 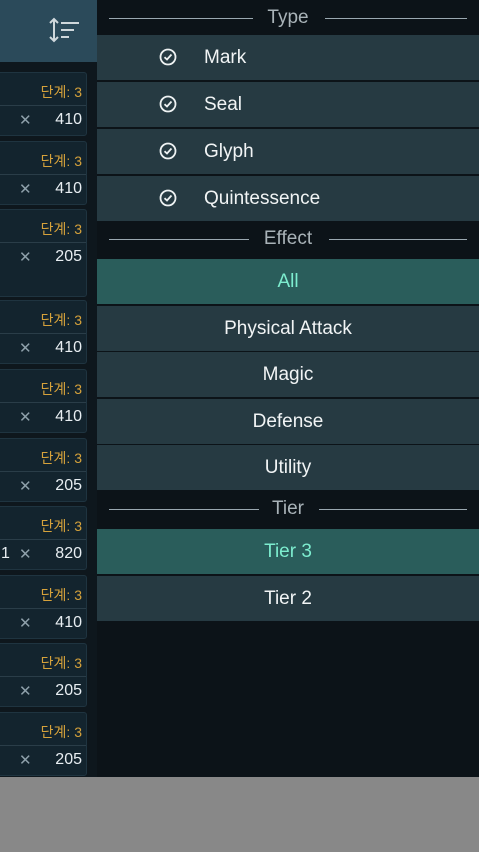 I want to click on count-value: 1, so click(x=5, y=553).